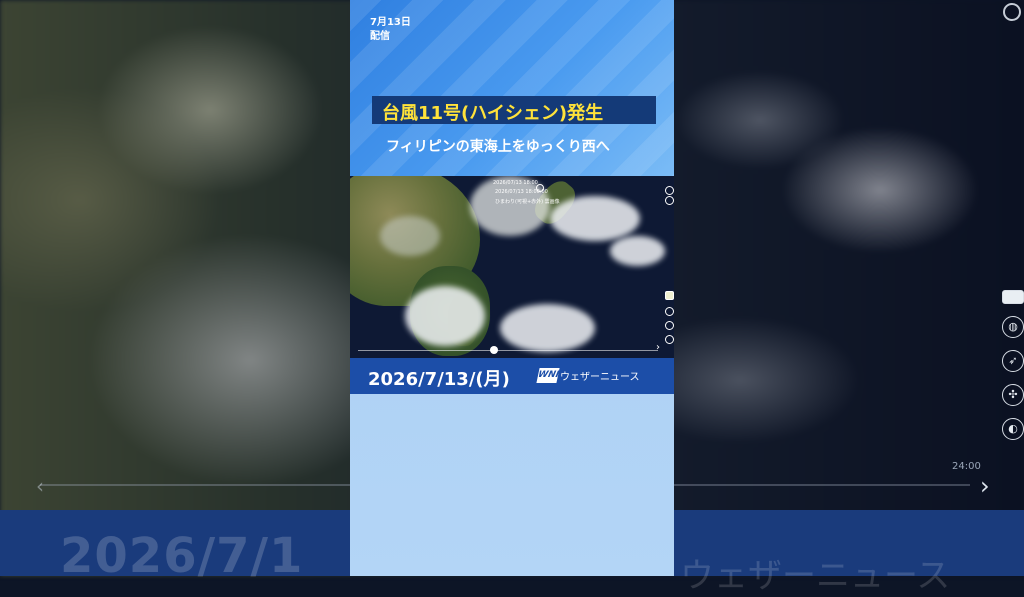 This screenshot has height=597, width=1024. What do you see at coordinates (512, 88) in the screenshot?
I see `card-header: 7月13日 配信 台風11号(ハイシェン)発生 フィリピンの東海上をゆっくり西へ` at bounding box center [512, 88].